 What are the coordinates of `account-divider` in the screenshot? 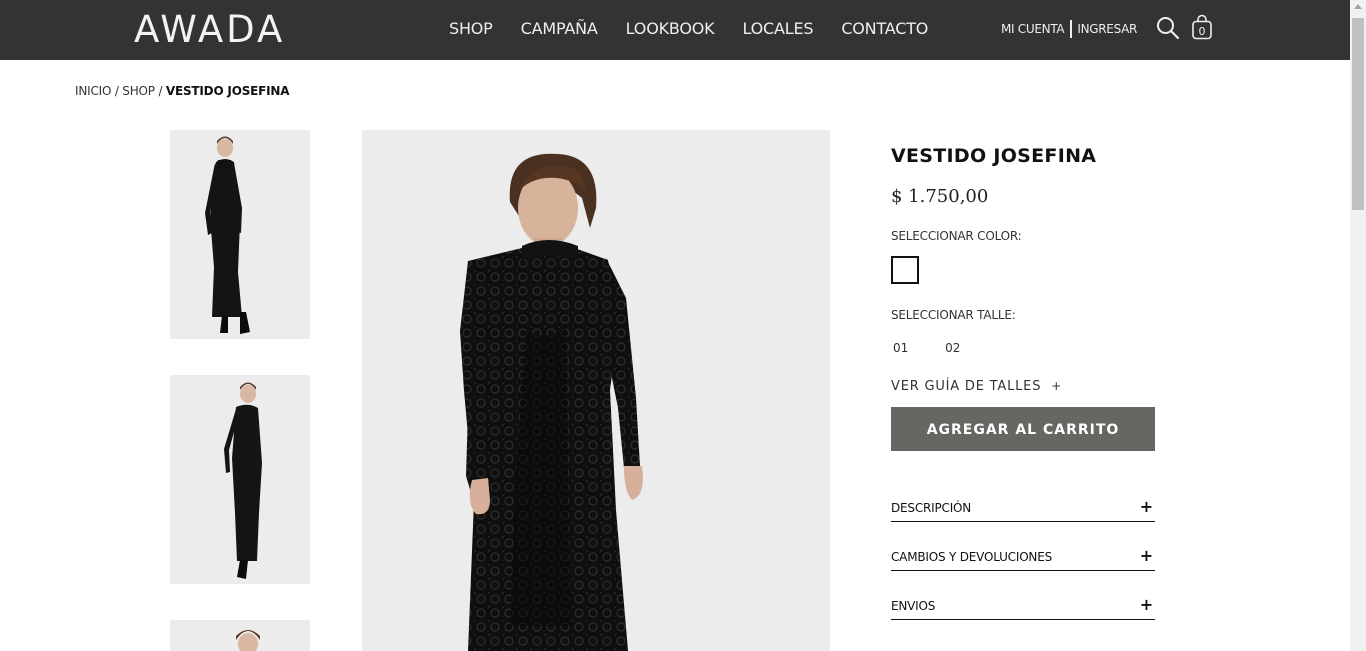 It's located at (1071, 29).